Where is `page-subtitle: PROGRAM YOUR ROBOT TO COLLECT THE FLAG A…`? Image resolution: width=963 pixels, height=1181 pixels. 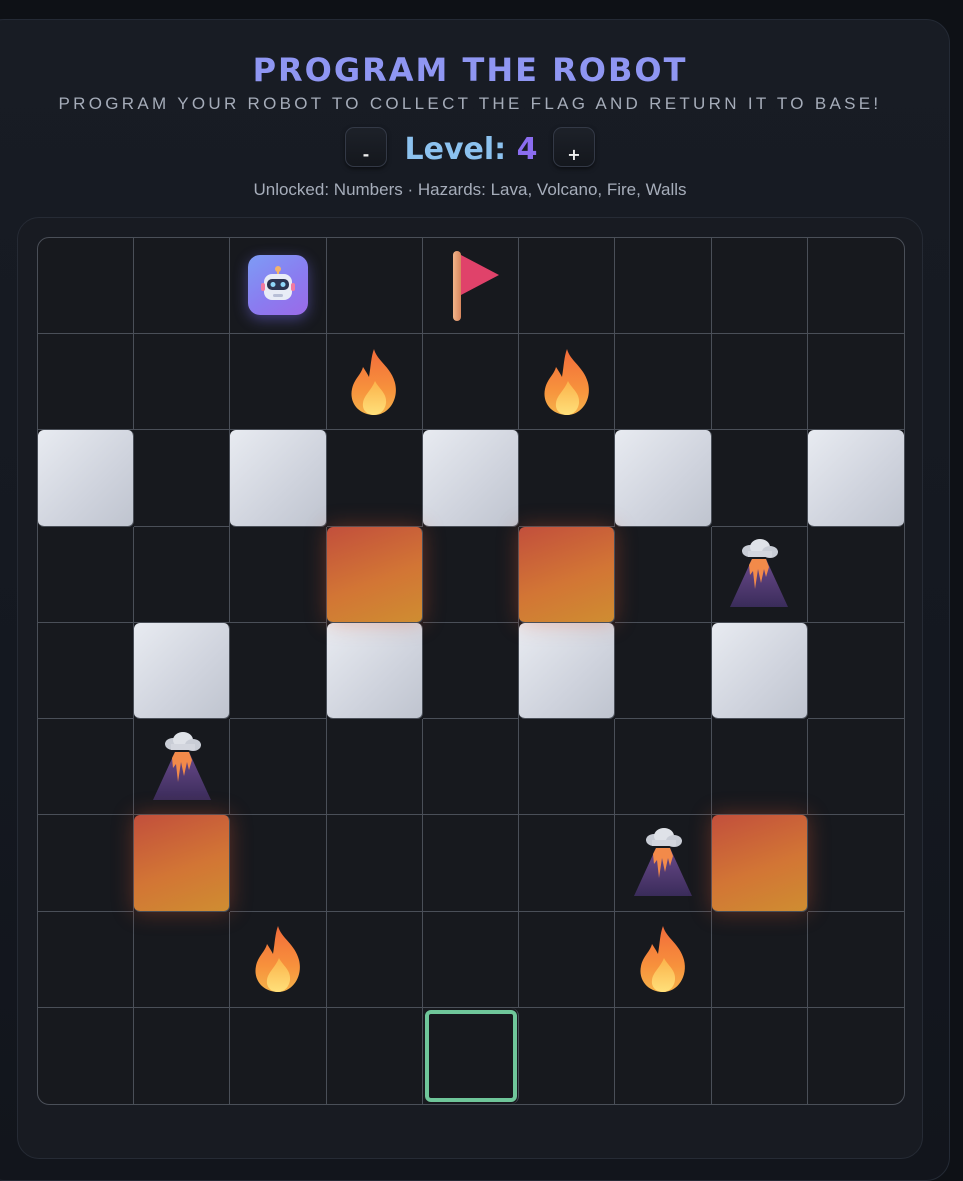
page-subtitle: PROGRAM YOUR ROBOT TO COLLECT THE FLAG A… is located at coordinates (470, 103).